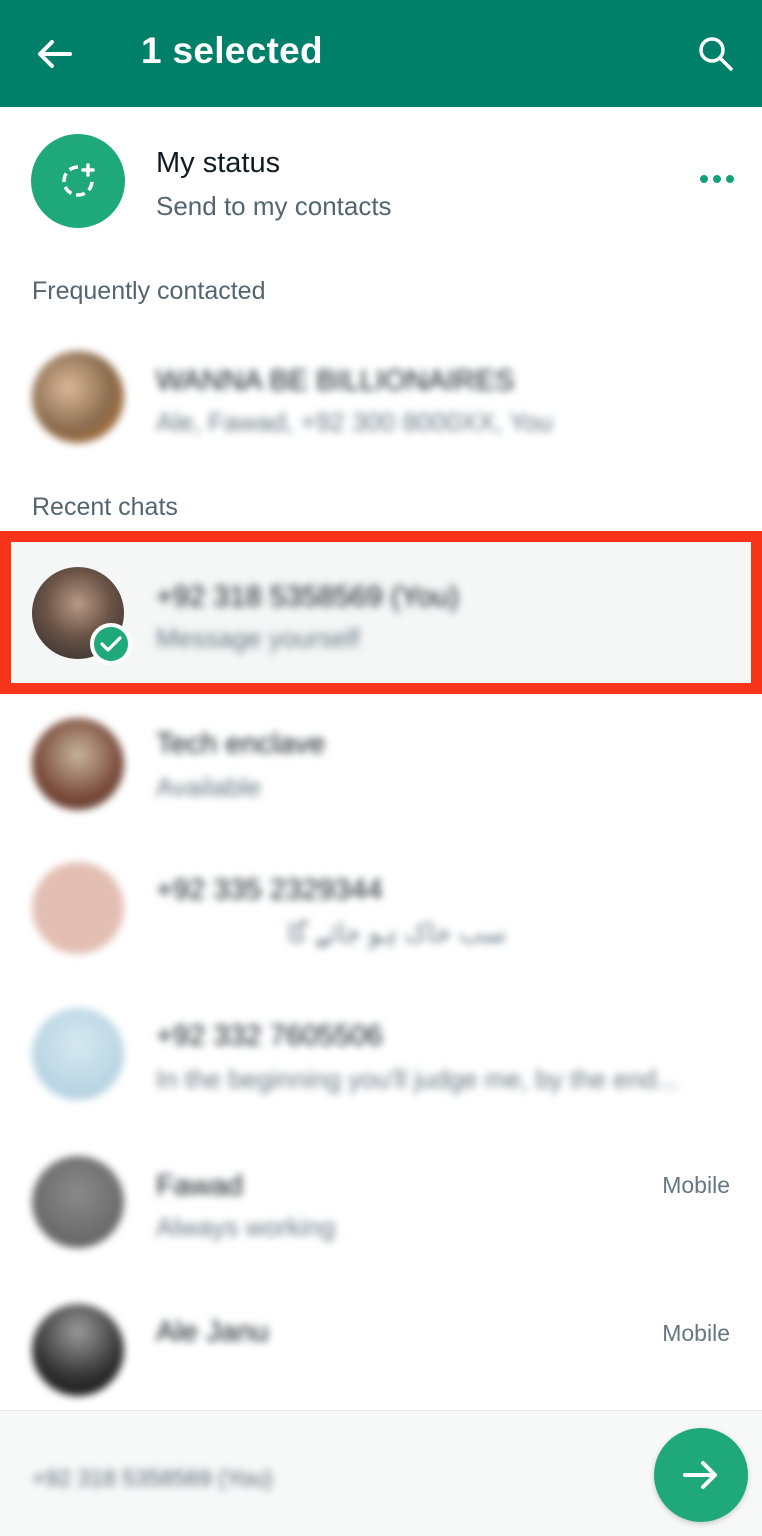 This screenshot has height=1536, width=762. I want to click on chat-row-recent-4: Fawad Always working Mobile, so click(381, 1203).